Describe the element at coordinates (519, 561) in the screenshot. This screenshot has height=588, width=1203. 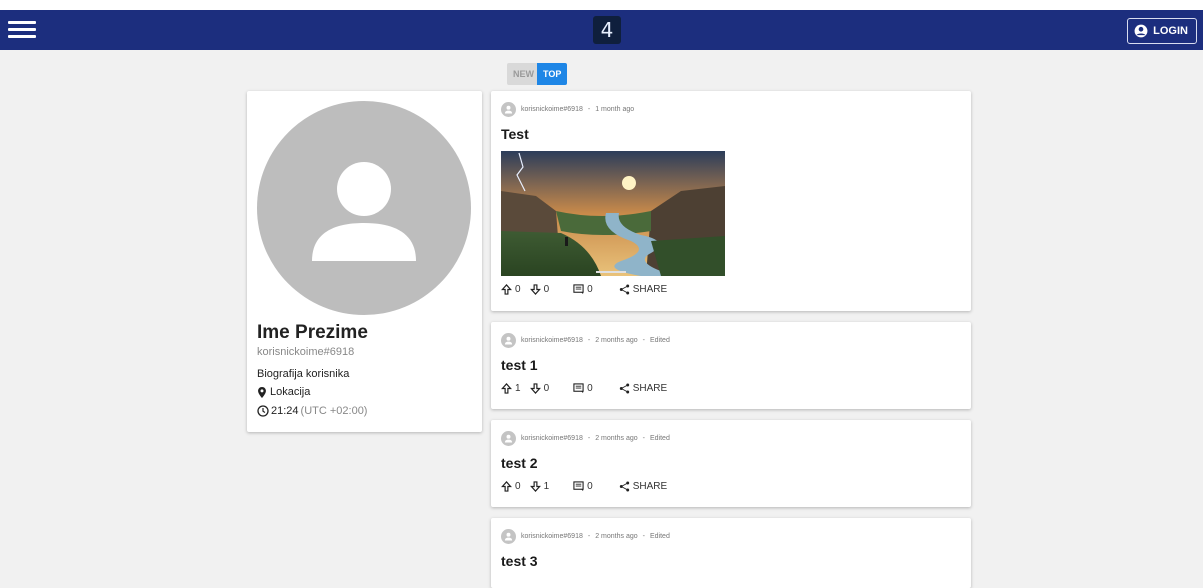
I see `post-title: test 3` at that location.